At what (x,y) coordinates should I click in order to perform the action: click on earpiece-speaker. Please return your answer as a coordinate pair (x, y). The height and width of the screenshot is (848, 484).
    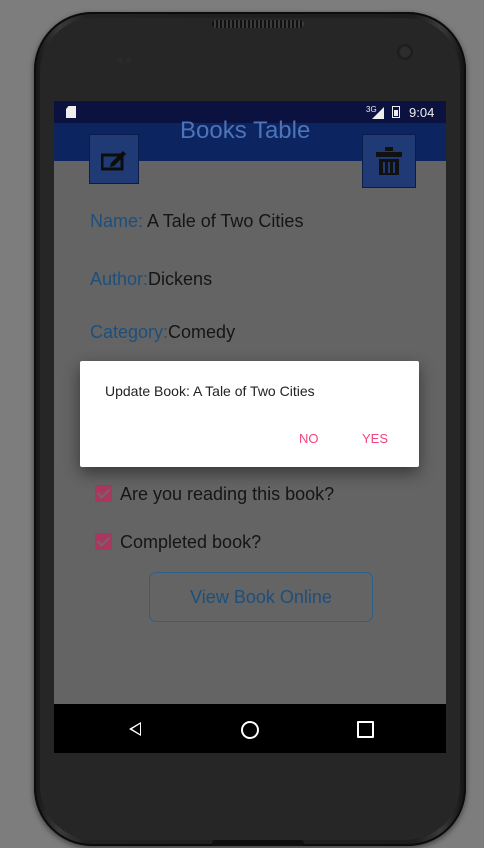
    Looking at the image, I should click on (258, 24).